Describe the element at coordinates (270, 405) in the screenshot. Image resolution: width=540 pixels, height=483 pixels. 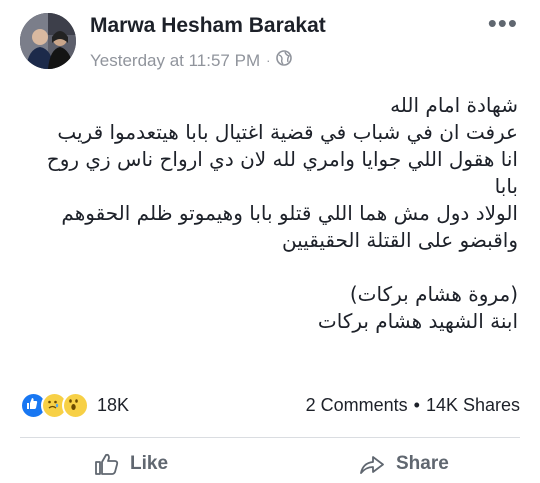
I see `post-stats: 18K 2 Comments • 14K Shares` at that location.